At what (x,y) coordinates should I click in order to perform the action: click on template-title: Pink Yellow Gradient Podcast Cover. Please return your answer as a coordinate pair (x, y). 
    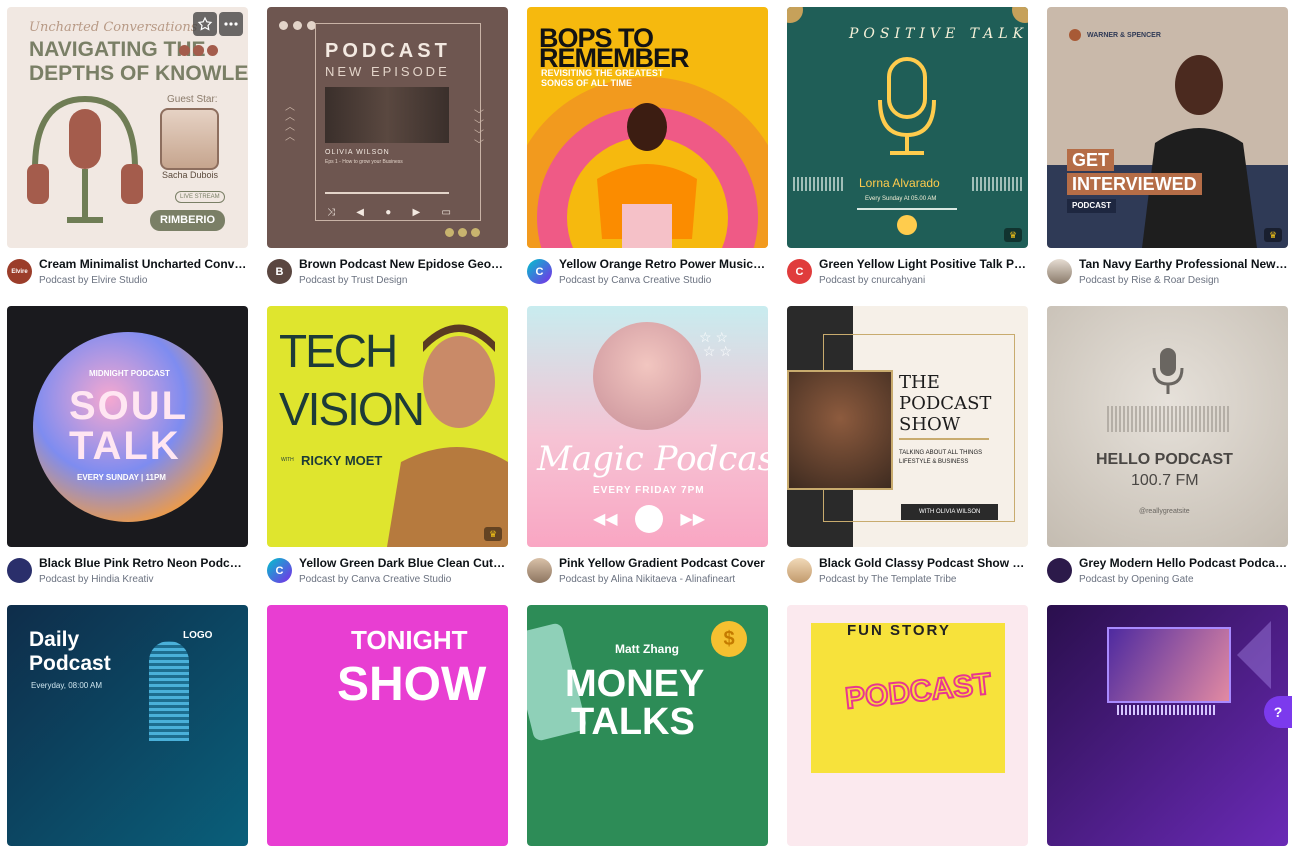
    Looking at the image, I should click on (663, 563).